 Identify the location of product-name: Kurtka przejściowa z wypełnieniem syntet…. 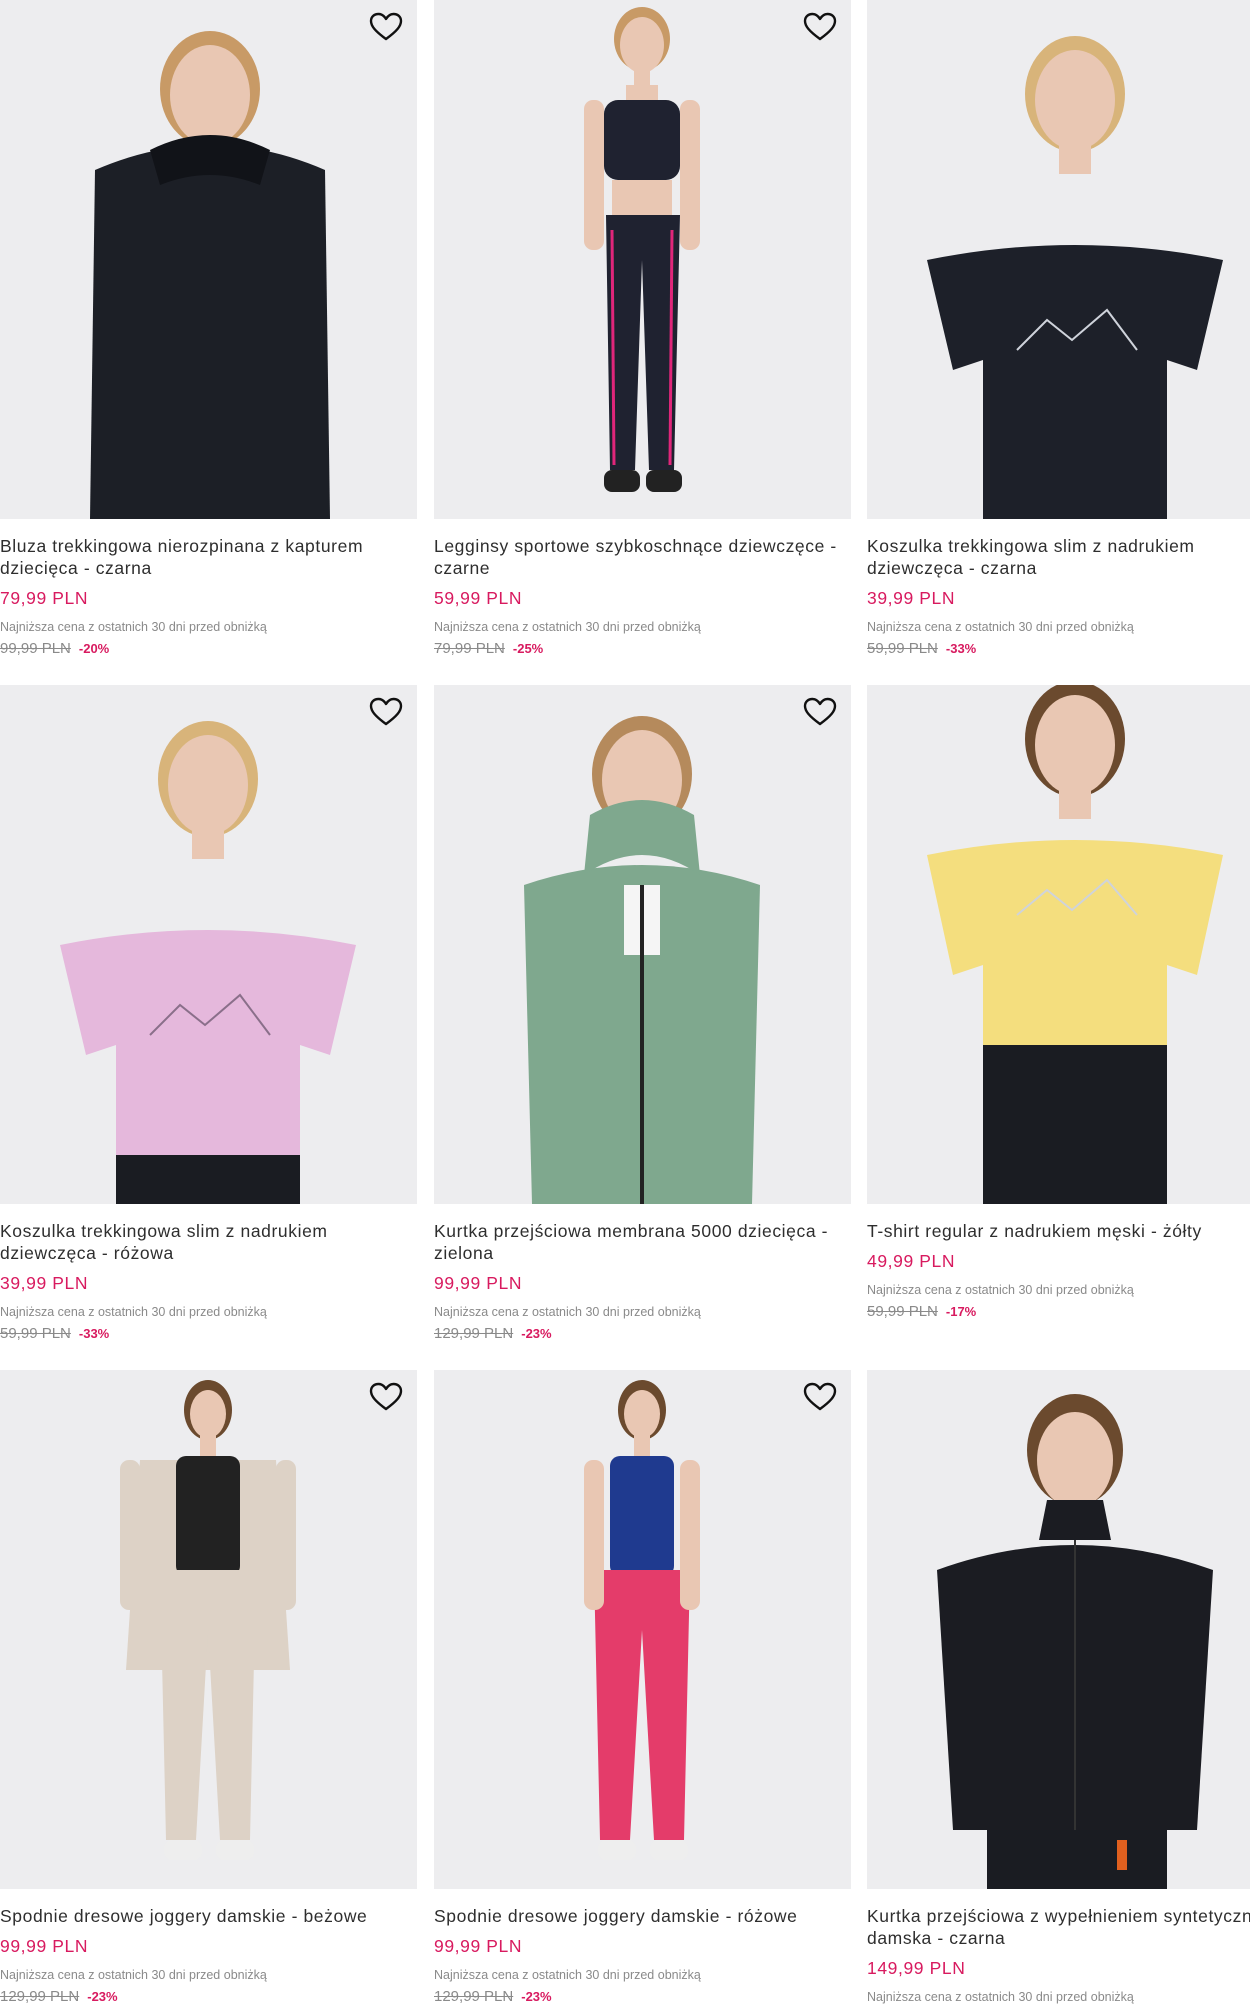
(1058, 1927).